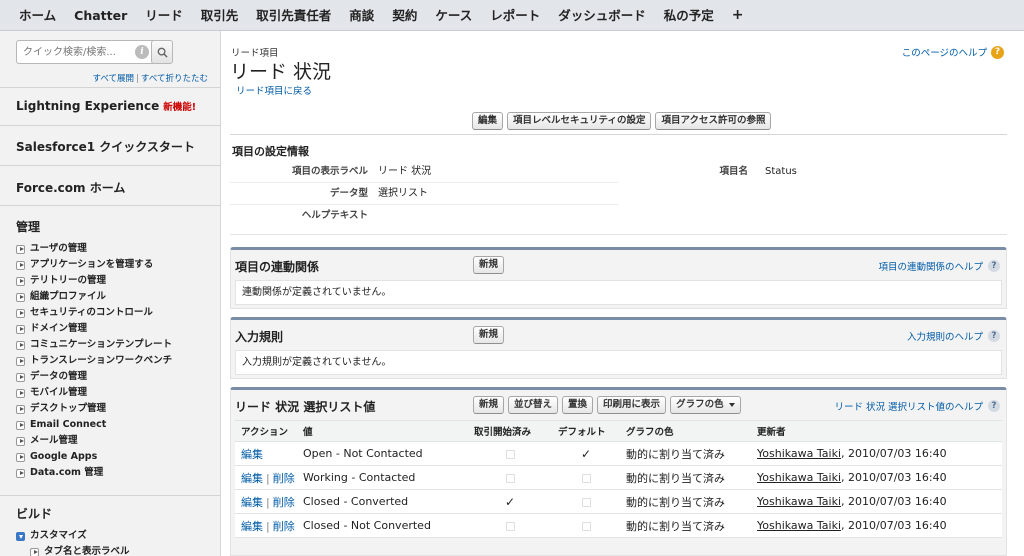 Image resolution: width=1024 pixels, height=556 pixels. What do you see at coordinates (164, 15) in the screenshot?
I see `tab-leads: リード` at bounding box center [164, 15].